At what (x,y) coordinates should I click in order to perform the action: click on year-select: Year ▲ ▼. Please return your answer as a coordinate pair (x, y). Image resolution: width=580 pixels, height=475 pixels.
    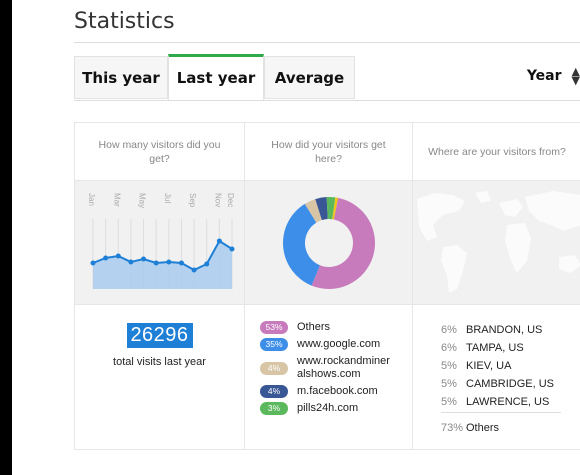
    Looking at the image, I should click on (553, 76).